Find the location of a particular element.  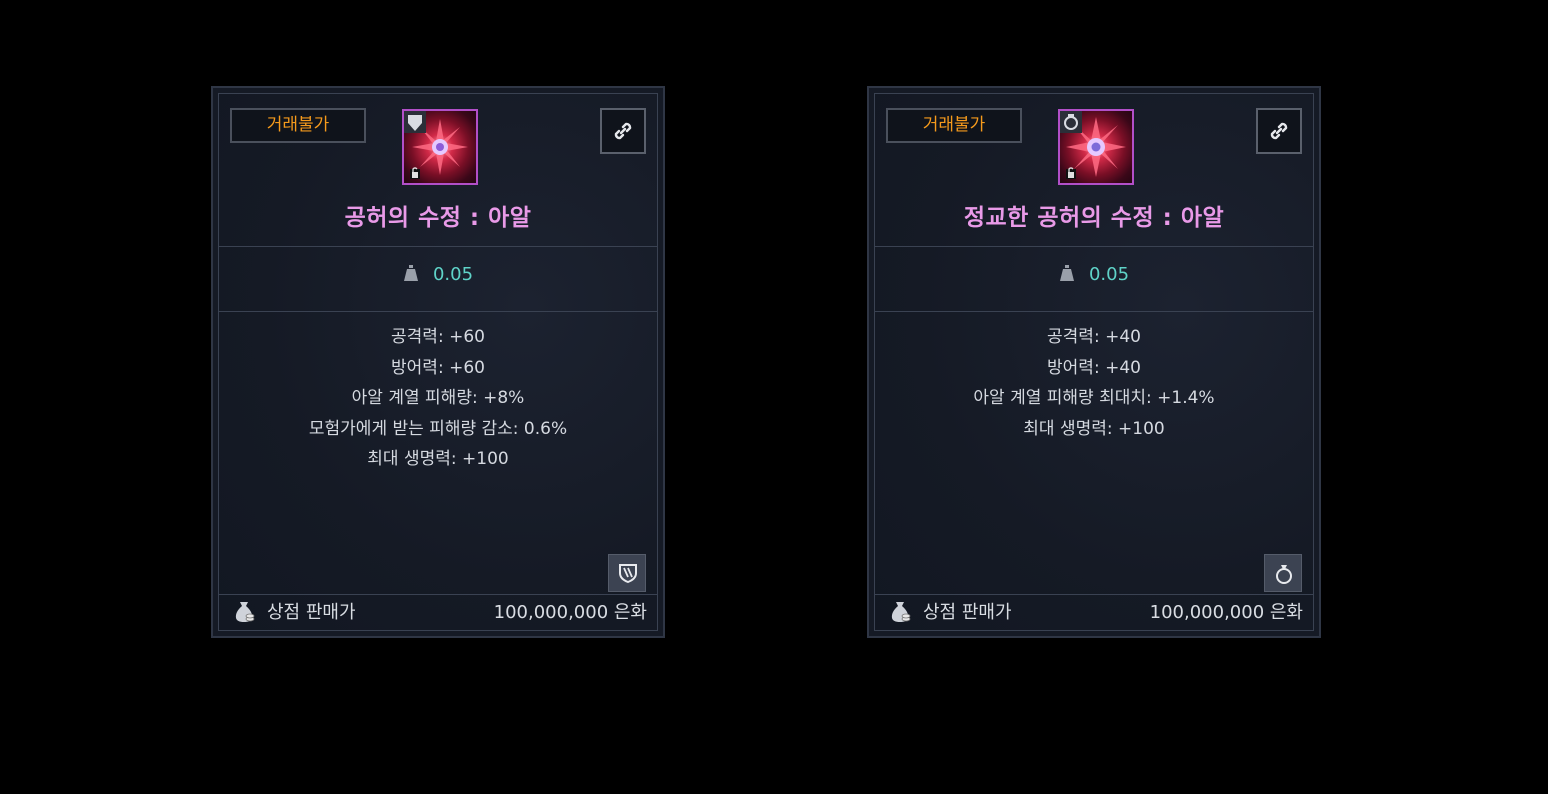

item-name: 공허의 수정 : 아알 is located at coordinates (438, 218).